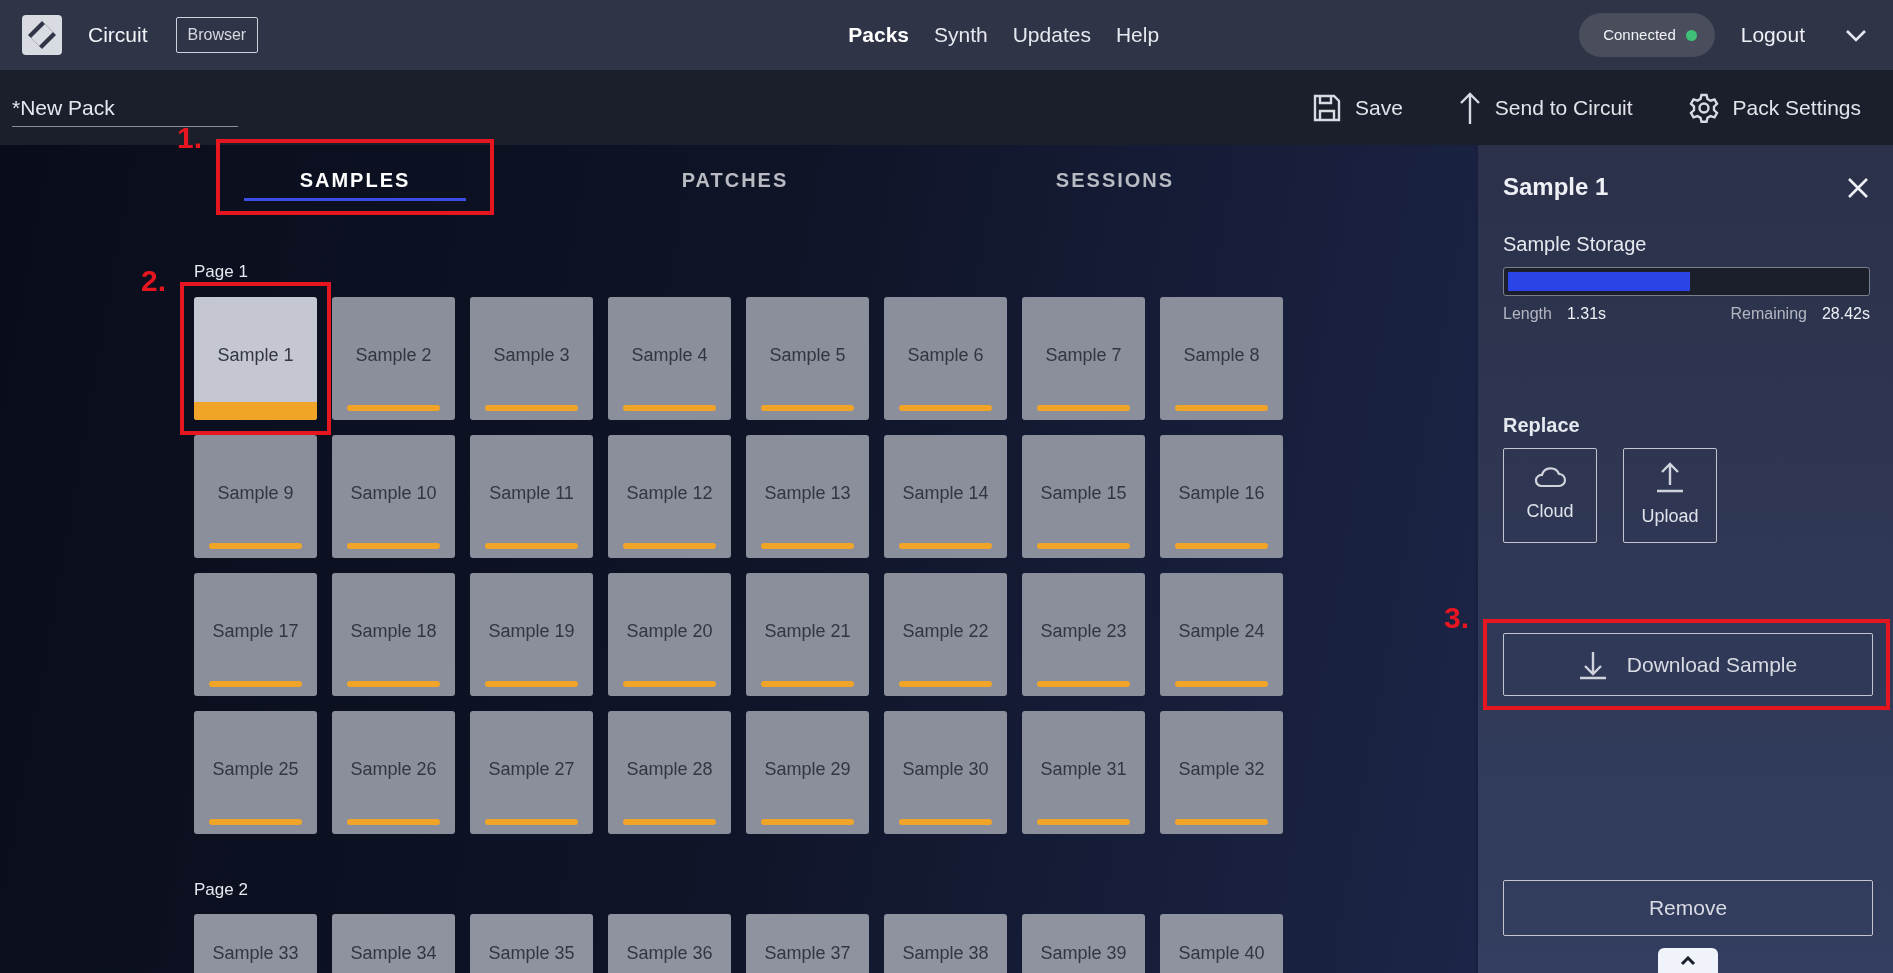 This screenshot has width=1893, height=973. Describe the element at coordinates (1221, 772) in the screenshot. I see `sample-pad: Sample 32` at that location.